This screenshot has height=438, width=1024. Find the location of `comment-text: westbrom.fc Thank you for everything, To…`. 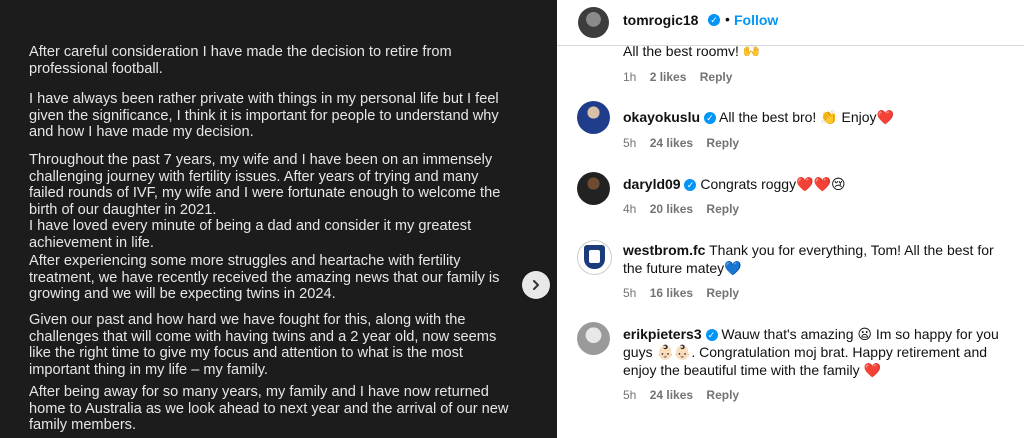

comment-text: westbrom.fc Thank you for everything, To… is located at coordinates (815, 259).